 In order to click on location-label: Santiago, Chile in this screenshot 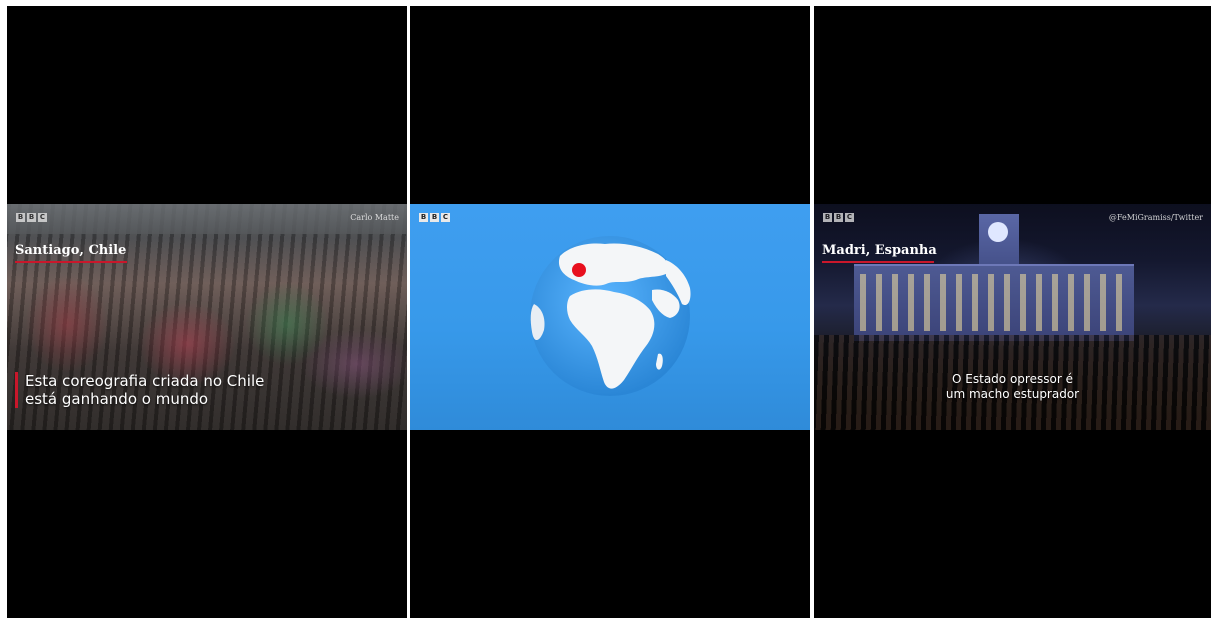, I will do `click(71, 253)`.